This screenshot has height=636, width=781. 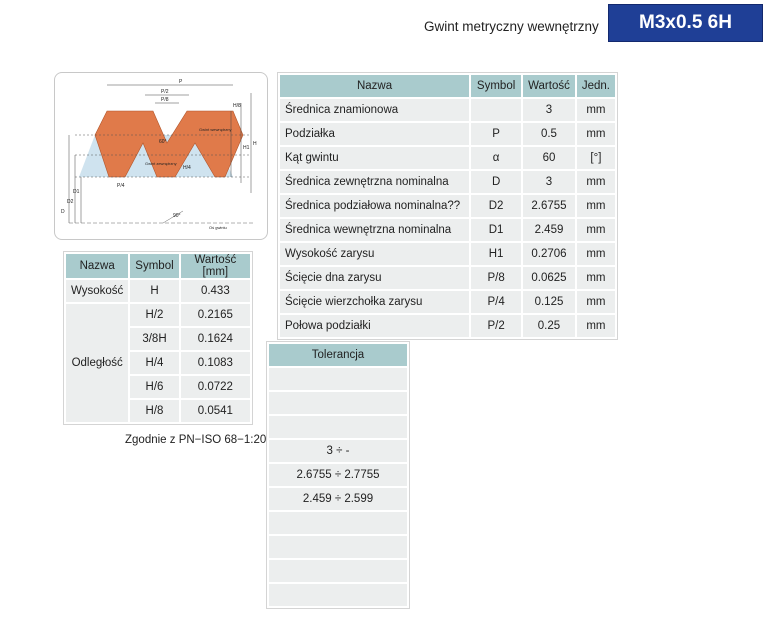 I want to click on table-row: Kąt gwintu α 60 [°], so click(x=447, y=158).